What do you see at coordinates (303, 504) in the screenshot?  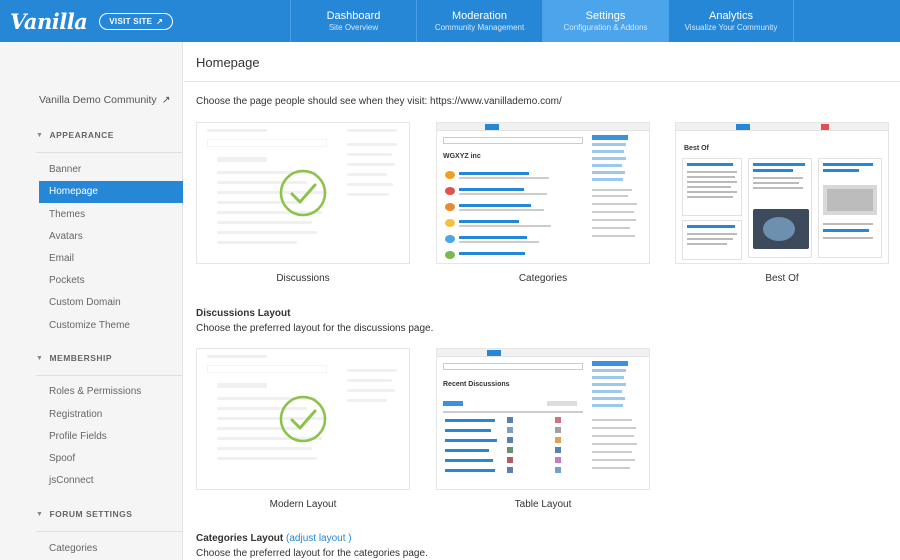 I see `option-label: Modern Layout` at bounding box center [303, 504].